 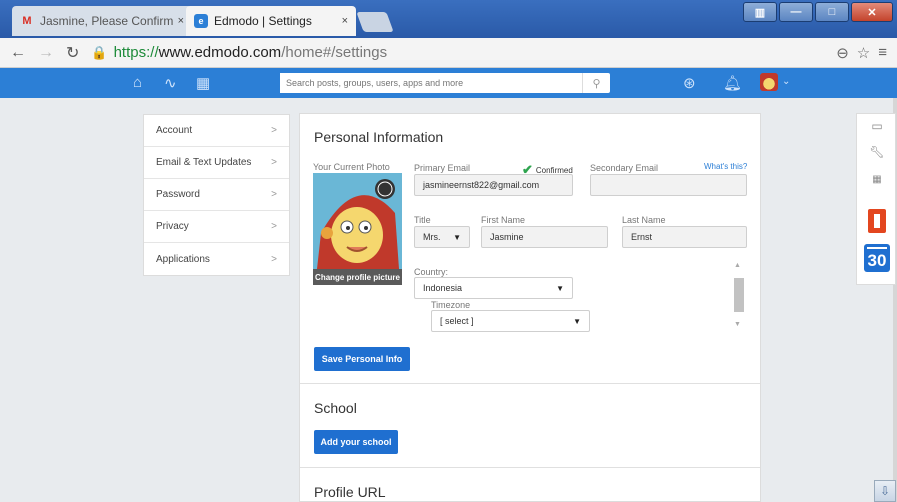 What do you see at coordinates (684, 237) in the screenshot?
I see `last-name-field: Ernst` at bounding box center [684, 237].